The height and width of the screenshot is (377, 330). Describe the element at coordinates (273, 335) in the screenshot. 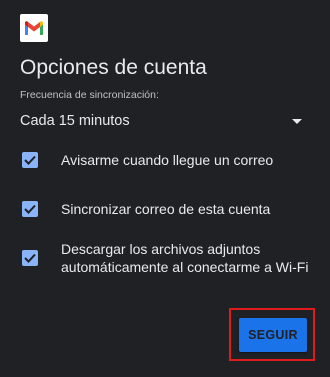

I see `next-button: SEGUIR` at that location.